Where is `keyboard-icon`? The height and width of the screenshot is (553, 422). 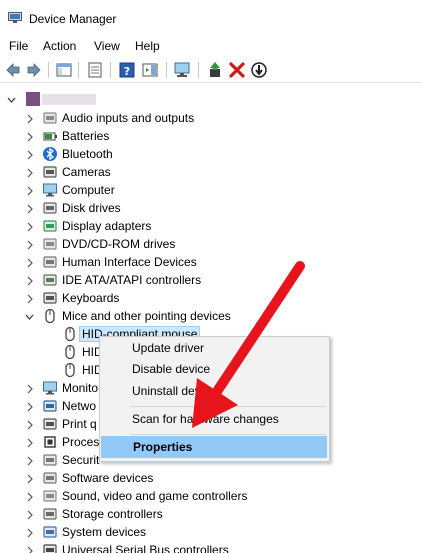
keyboard-icon is located at coordinates (50, 298).